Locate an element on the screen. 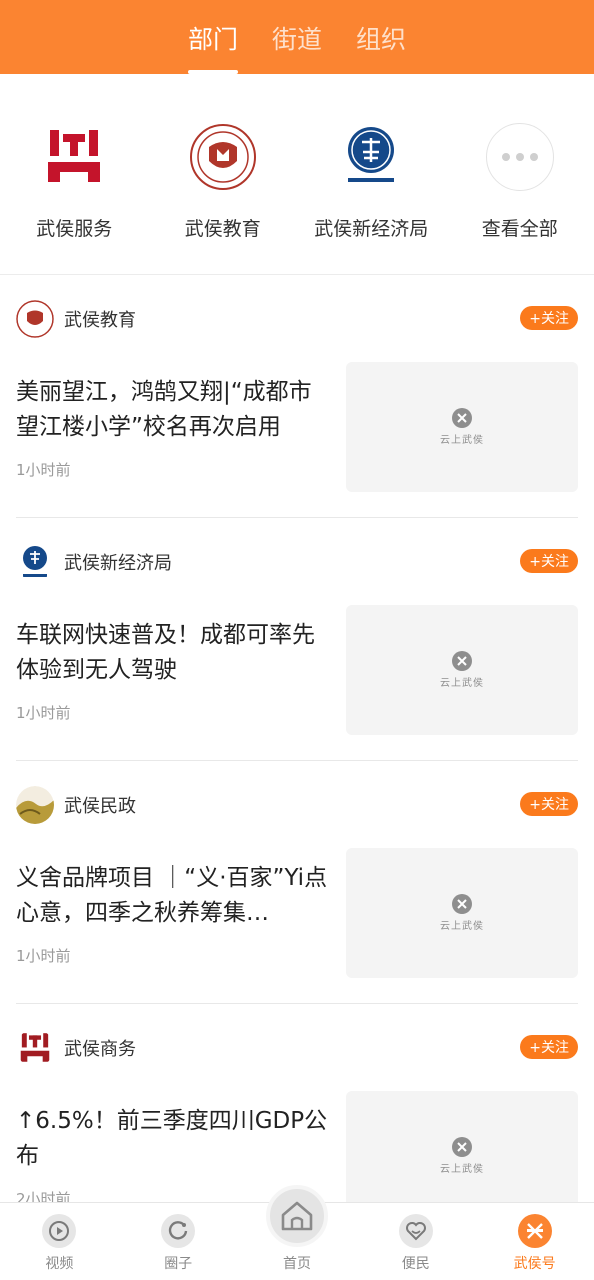 The height and width of the screenshot is (1280, 594). nav-item-video: 视频 is located at coordinates (59, 1241).